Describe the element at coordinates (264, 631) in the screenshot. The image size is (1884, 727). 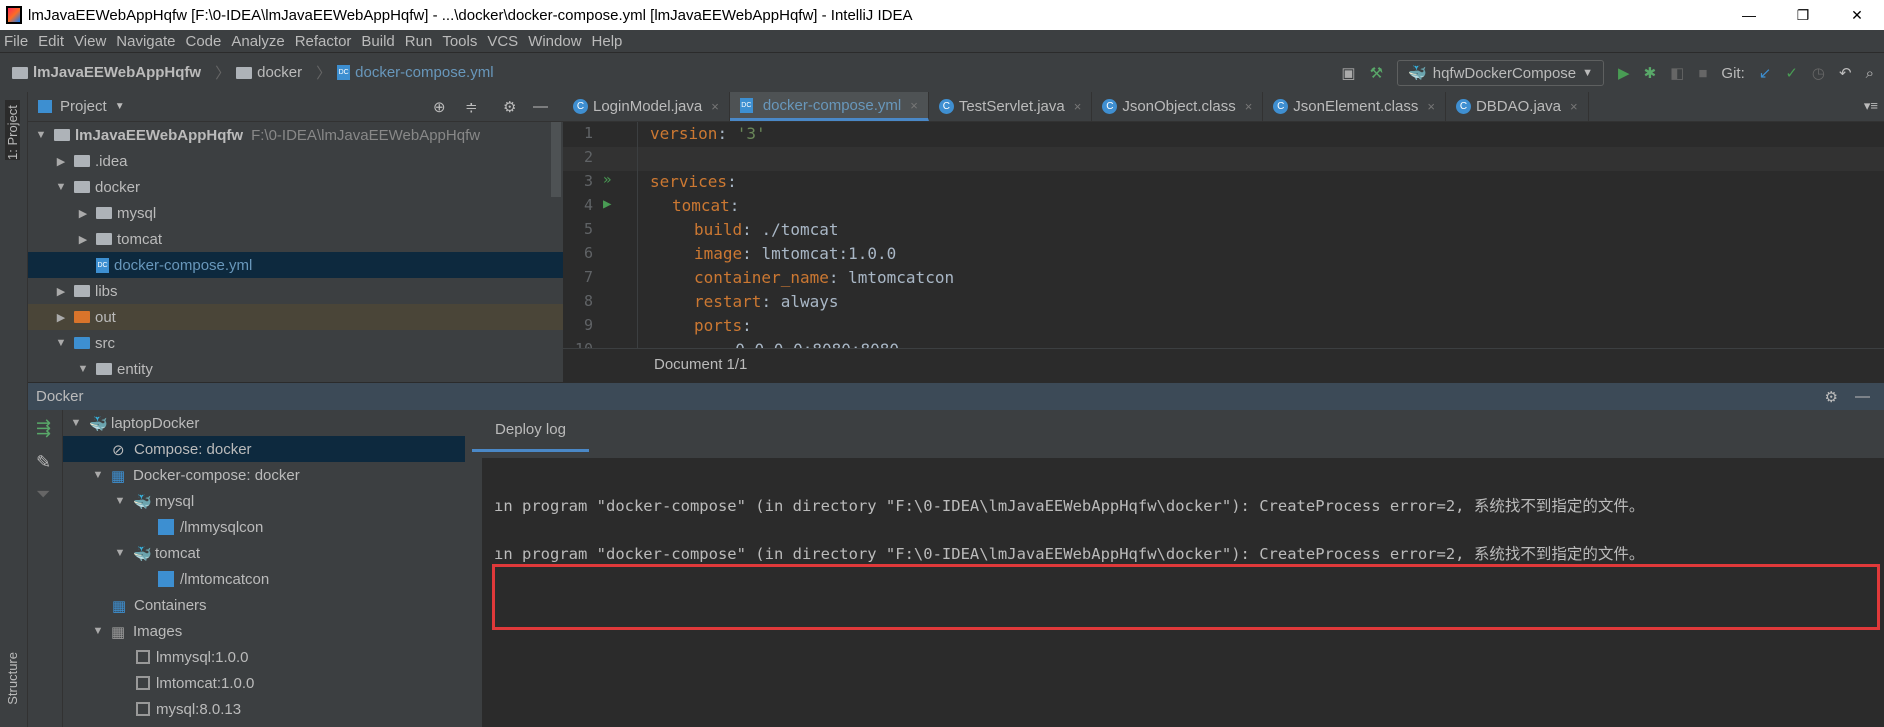
I see `tree-item-images: ▼ ▦ Images` at that location.